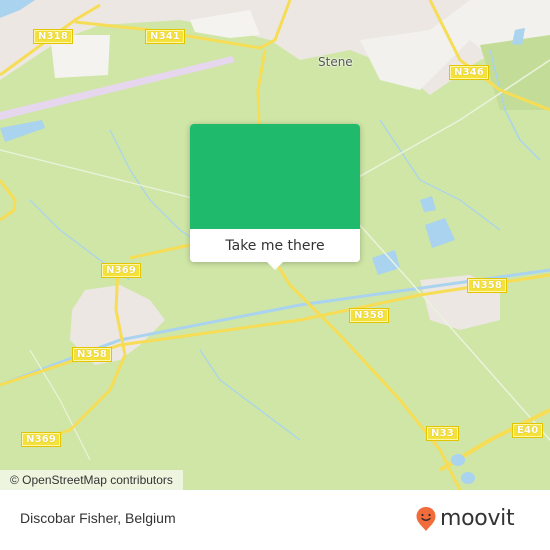 Image resolution: width=550 pixels, height=550 pixels. I want to click on moovit-pin-icon, so click(426, 519).